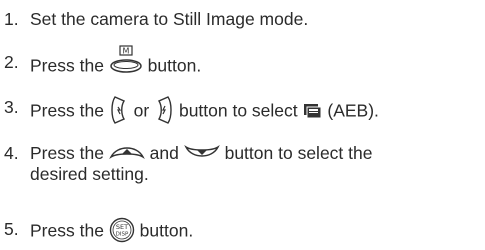 Image resolution: width=485 pixels, height=250 pixels. Describe the element at coordinates (126, 152) in the screenshot. I see `up-button-icon` at that location.